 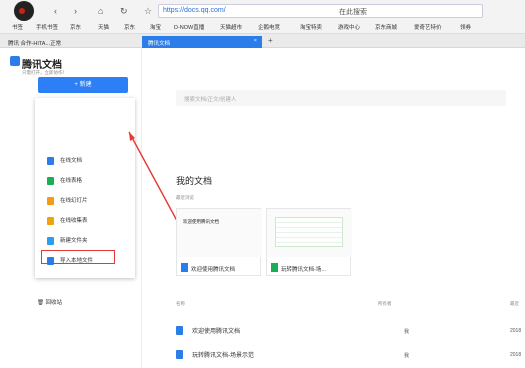 What do you see at coordinates (341, 98) in the screenshot?
I see `search-input: 搜索文档/正文/创建人` at bounding box center [341, 98].